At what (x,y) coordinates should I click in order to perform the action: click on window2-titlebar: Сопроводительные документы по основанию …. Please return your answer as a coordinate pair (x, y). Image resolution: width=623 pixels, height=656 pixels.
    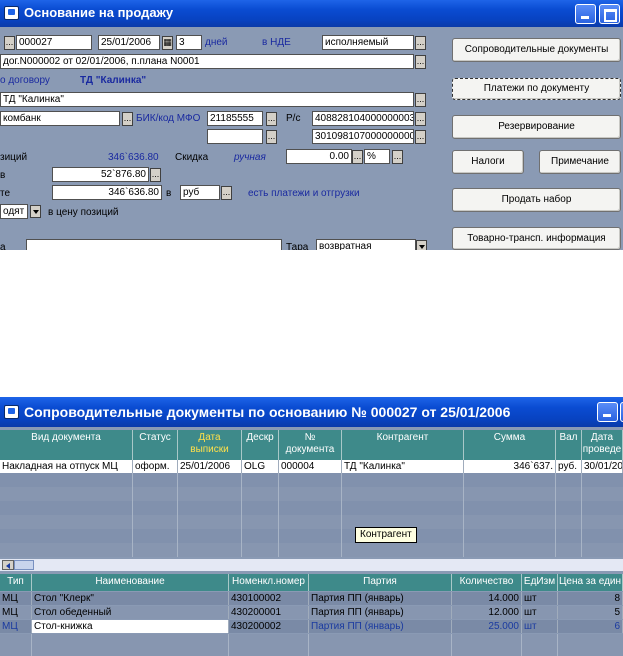
    Looking at the image, I should click on (311, 412).